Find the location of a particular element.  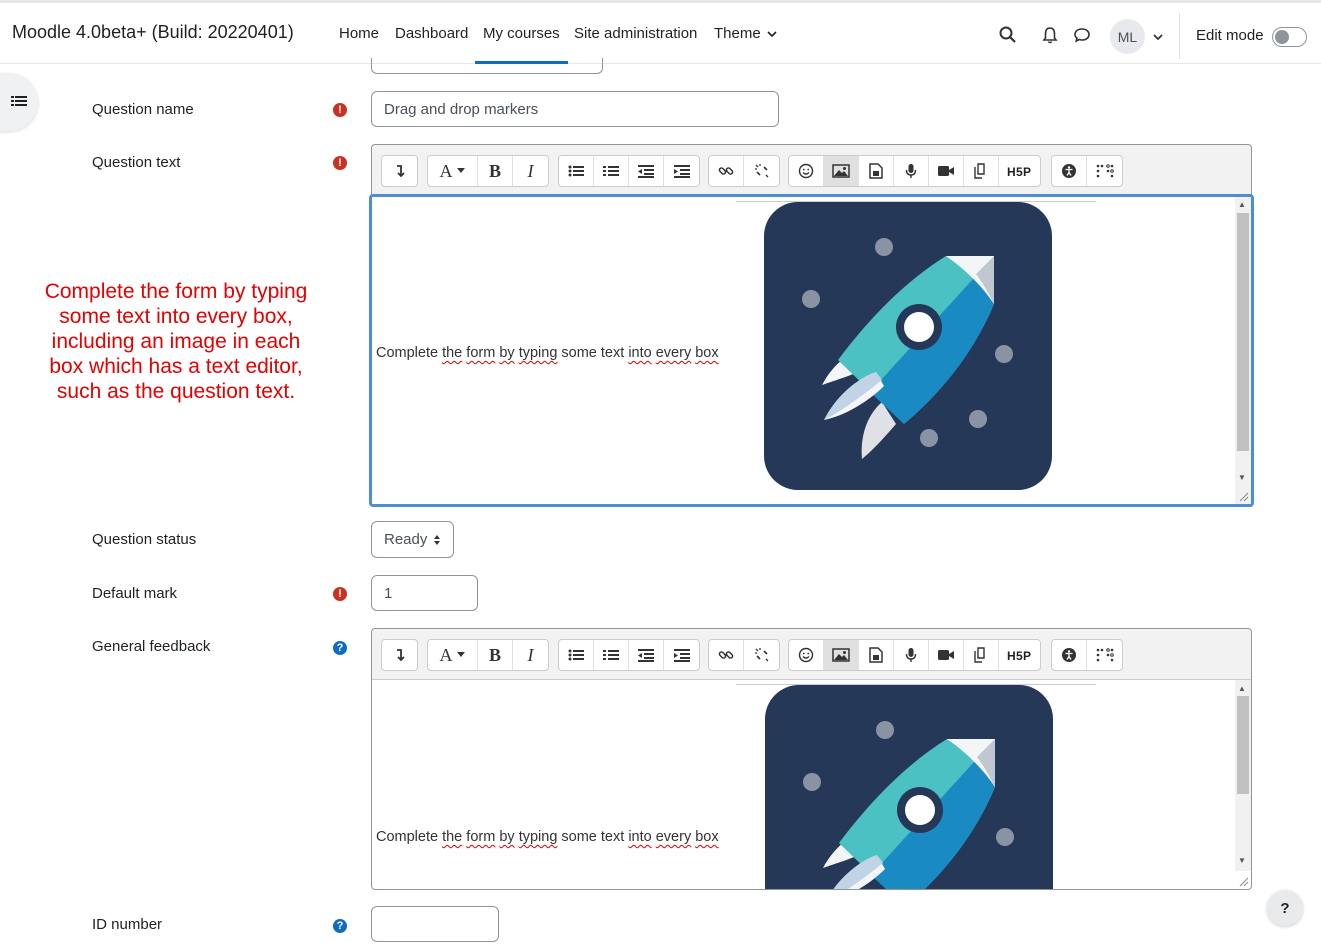

help-button: ? is located at coordinates (1285, 908).